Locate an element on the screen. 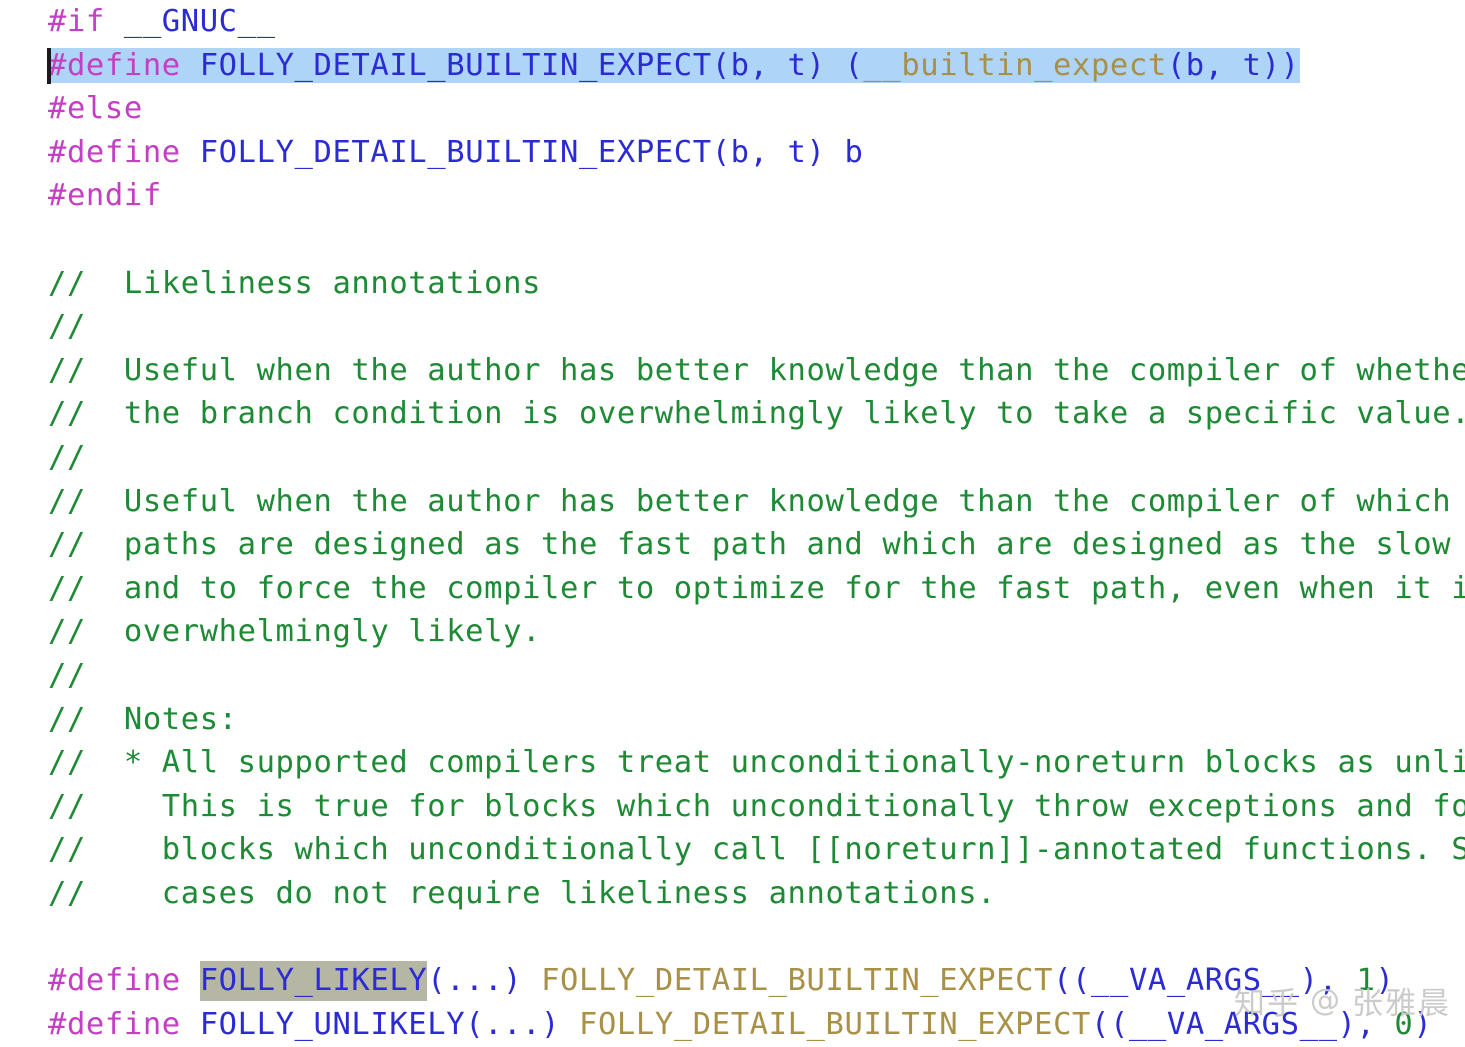  macro-identifier: FOLLY_DETAIL_BUILTIN_EXPECT(b, t) is located at coordinates (512, 65).